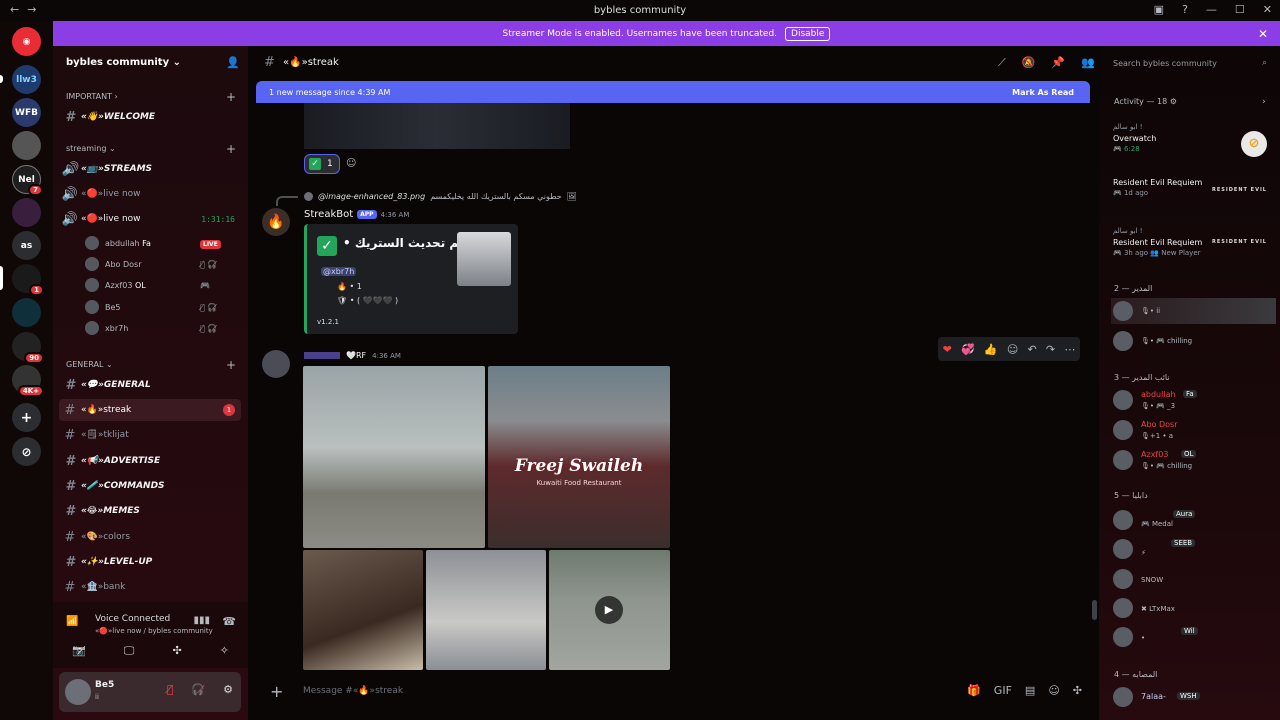 This screenshot has height=720, width=1280. I want to click on new-messages-bar: 1 new message since 4:39 AM Mark As Read, so click(673, 92).